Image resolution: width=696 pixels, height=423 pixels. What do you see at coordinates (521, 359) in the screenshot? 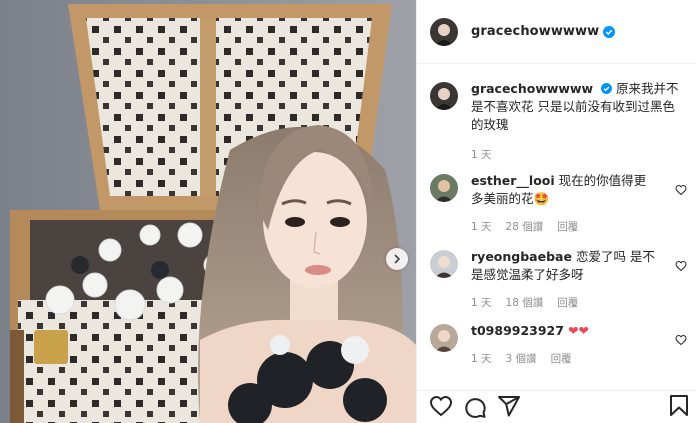
I see `comment-likes: 3 個讚` at bounding box center [521, 359].